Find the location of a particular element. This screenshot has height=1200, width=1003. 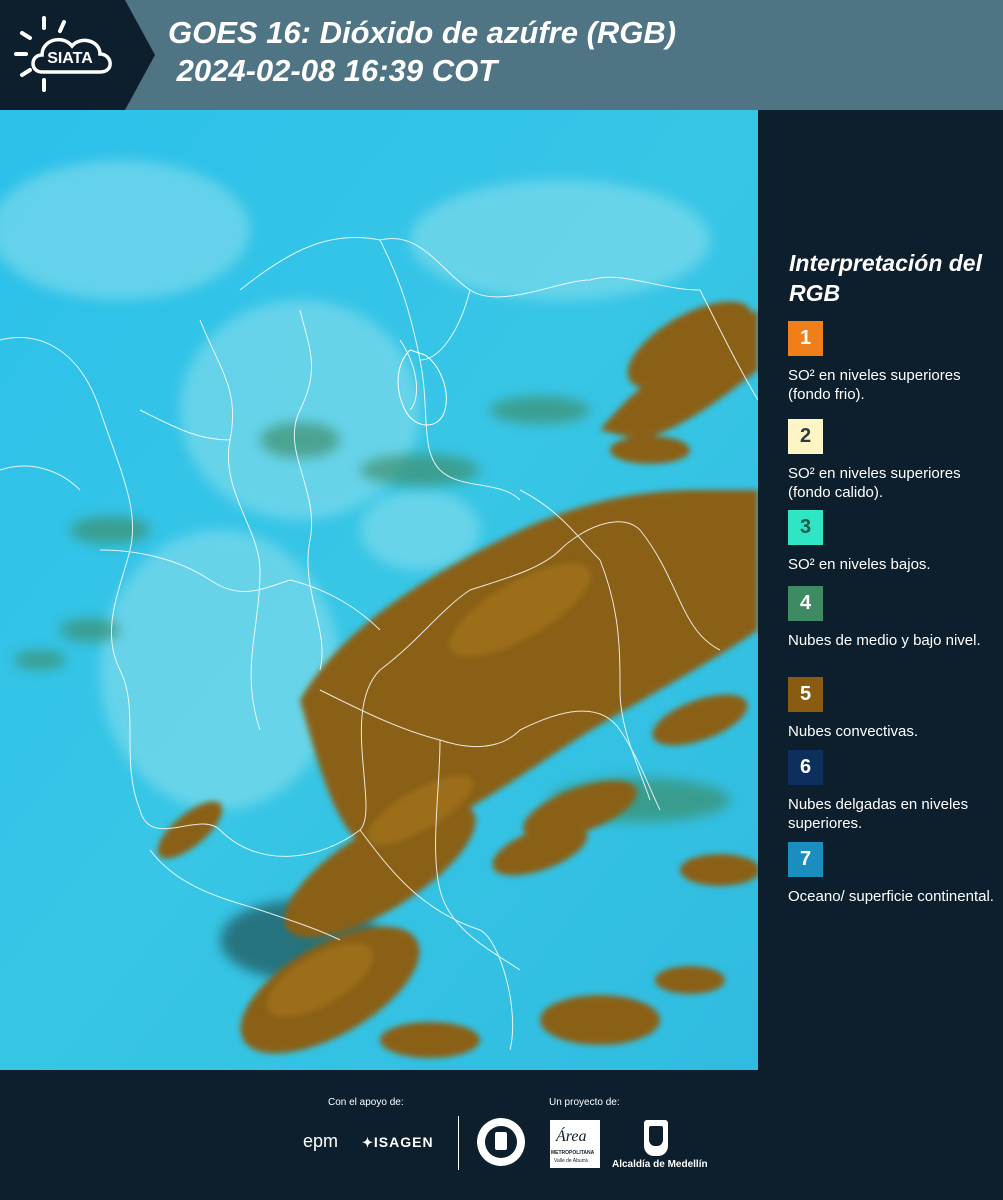

isagen-logo: ✦ISAGEN is located at coordinates (398, 1142).